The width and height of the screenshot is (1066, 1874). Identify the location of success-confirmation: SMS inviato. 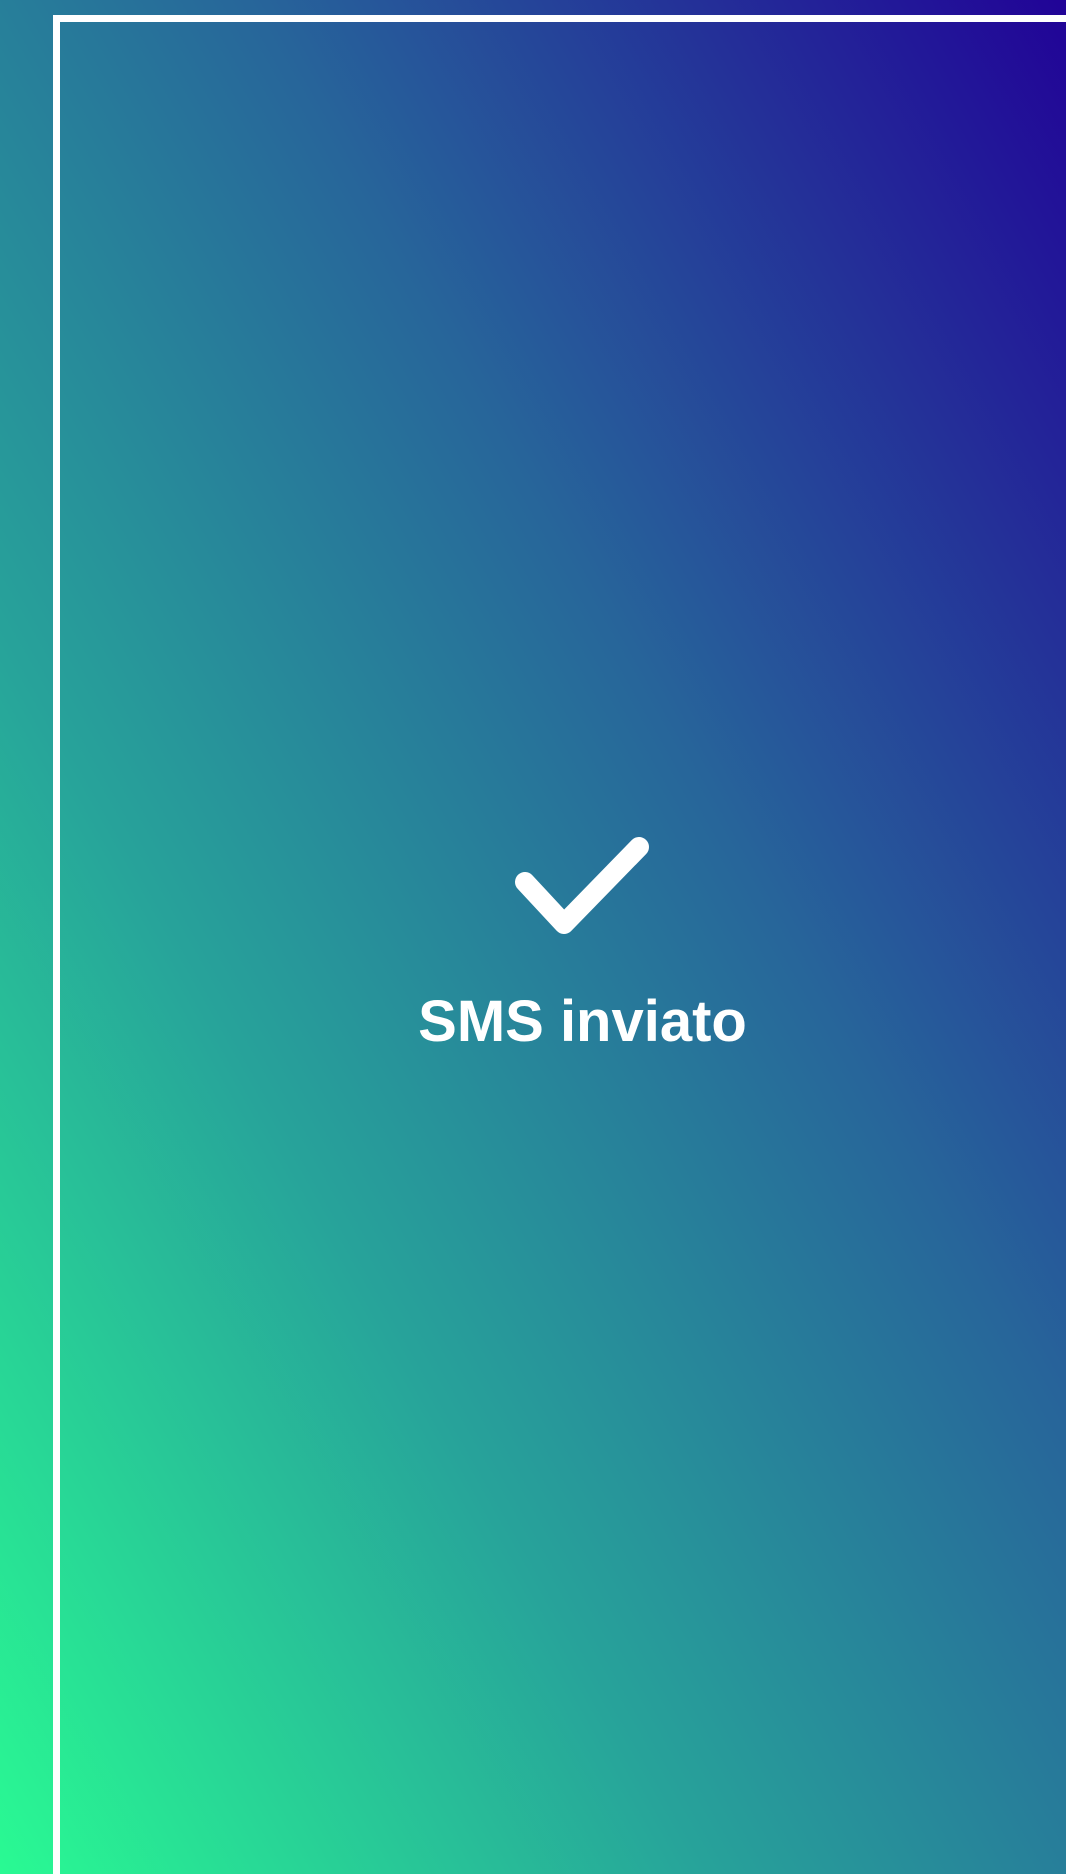
(582, 950).